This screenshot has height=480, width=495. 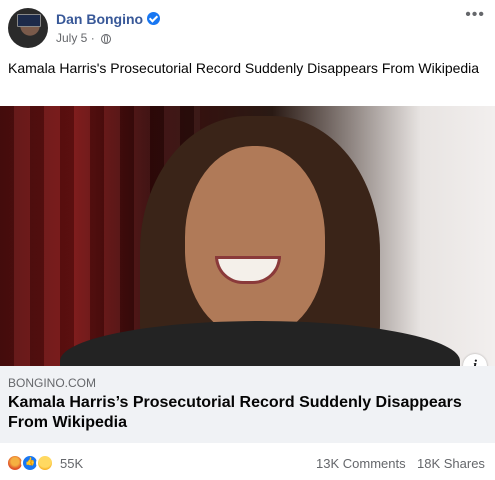 I want to click on shares-count: 18K Shares, so click(x=451, y=463).